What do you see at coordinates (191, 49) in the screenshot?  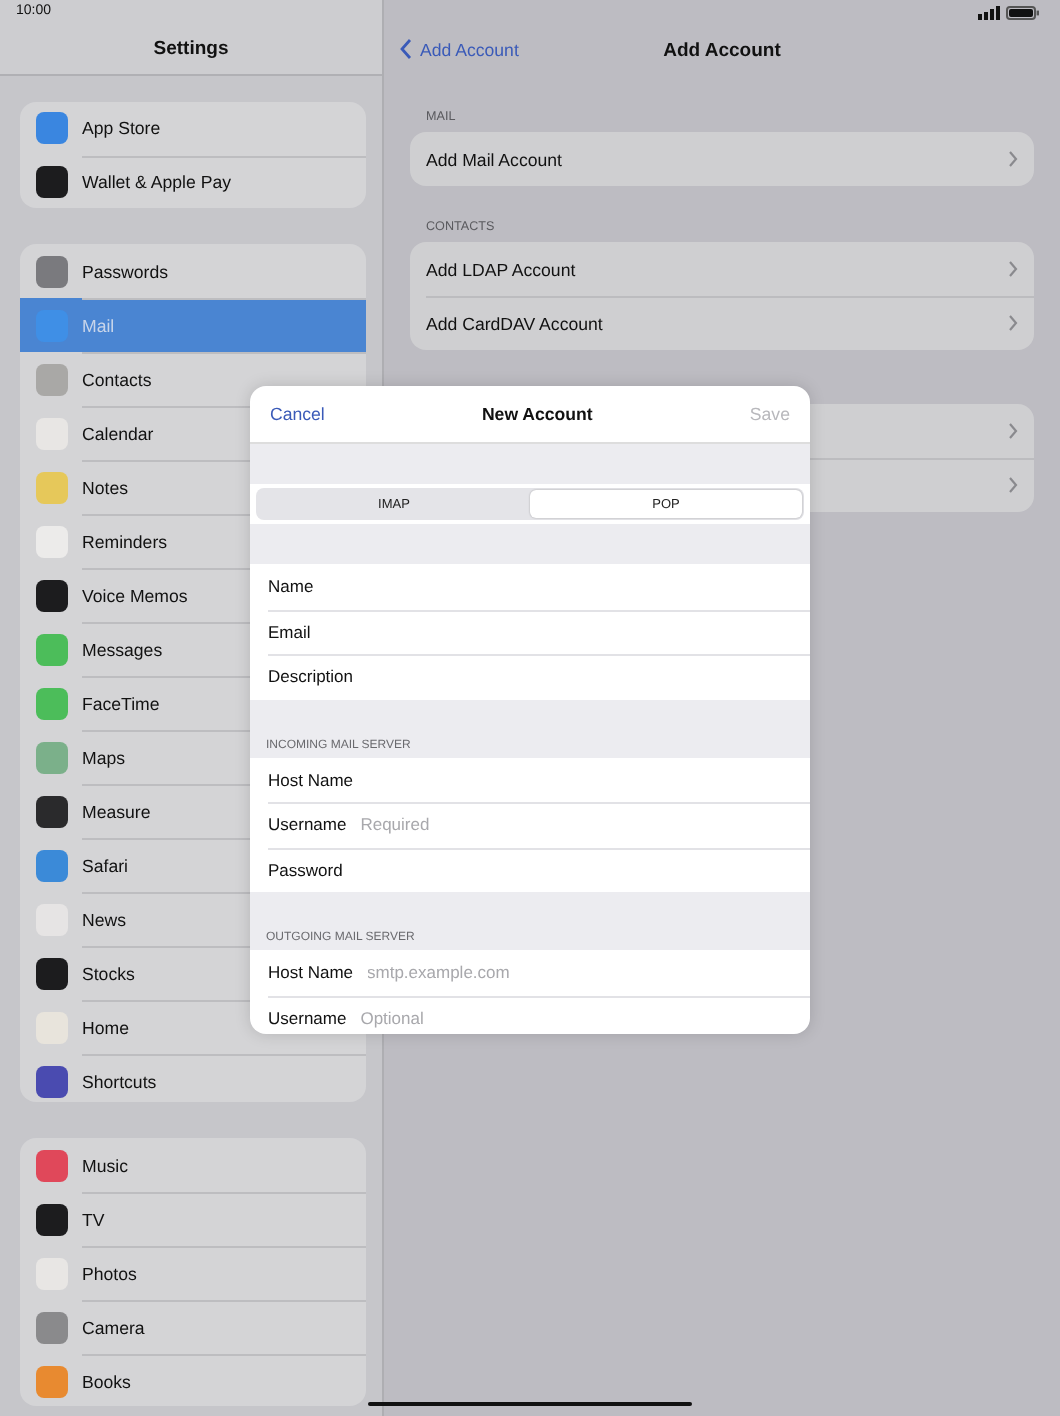 I see `sidebar-title: Settings` at bounding box center [191, 49].